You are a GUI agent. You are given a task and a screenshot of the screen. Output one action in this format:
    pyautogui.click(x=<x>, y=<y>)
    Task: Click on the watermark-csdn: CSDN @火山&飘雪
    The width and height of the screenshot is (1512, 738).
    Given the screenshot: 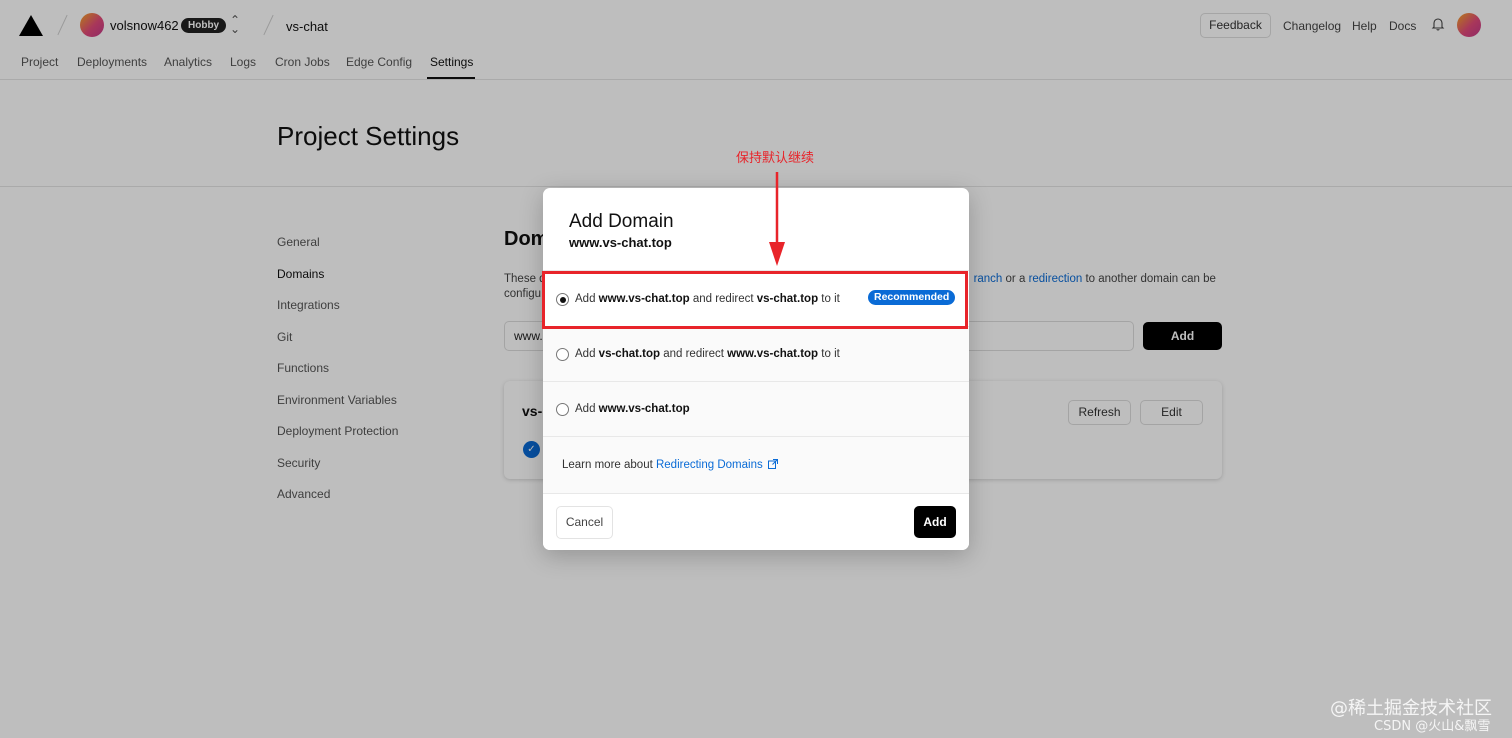 What is the action you would take?
    pyautogui.click(x=1432, y=726)
    